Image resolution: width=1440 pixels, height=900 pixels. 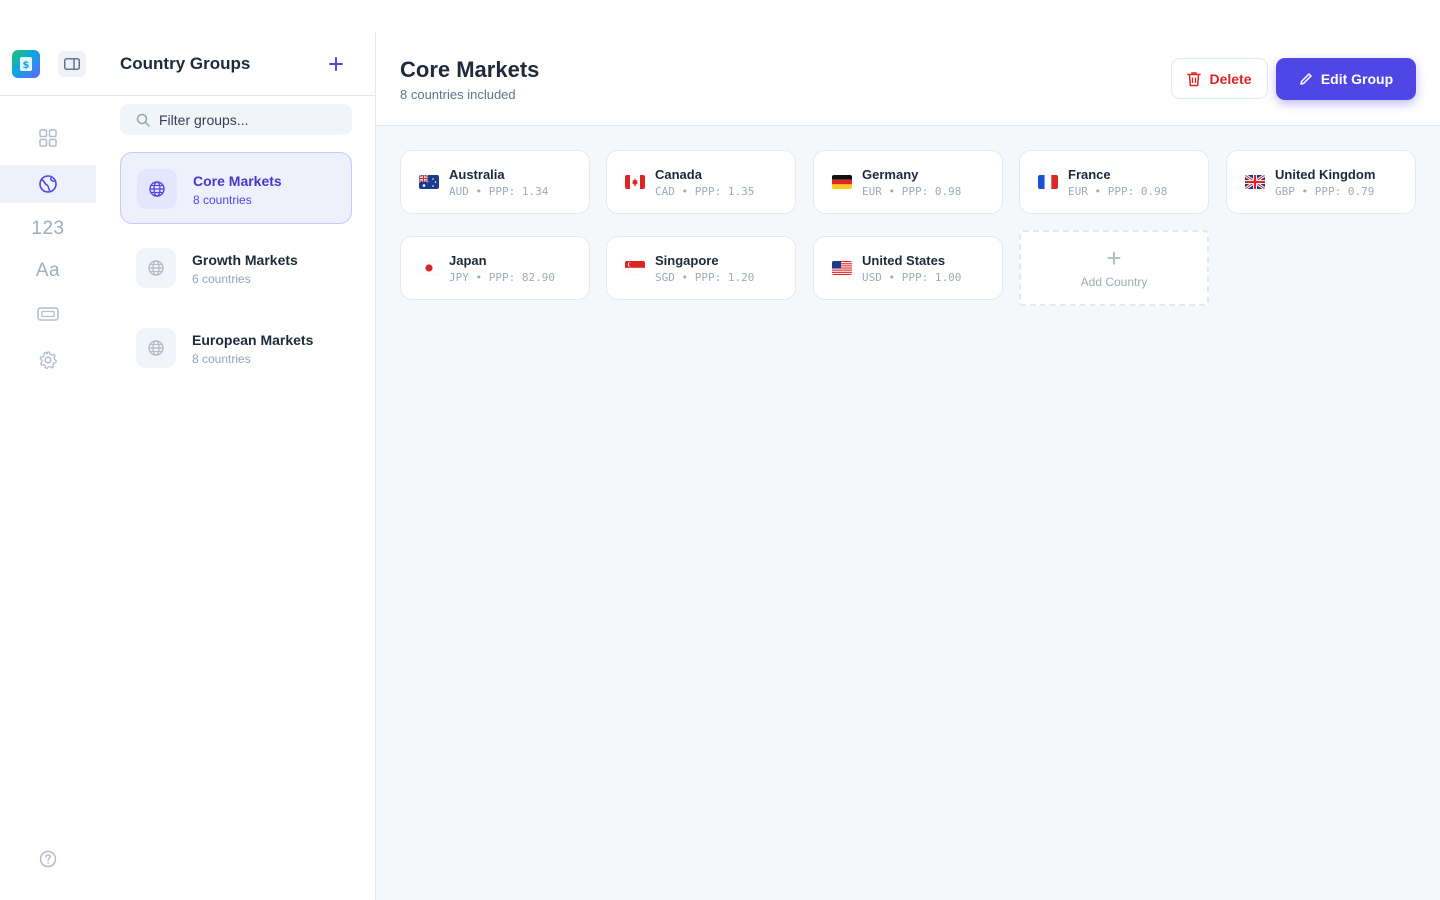 I want to click on flag-au-icon, so click(x=429, y=182).